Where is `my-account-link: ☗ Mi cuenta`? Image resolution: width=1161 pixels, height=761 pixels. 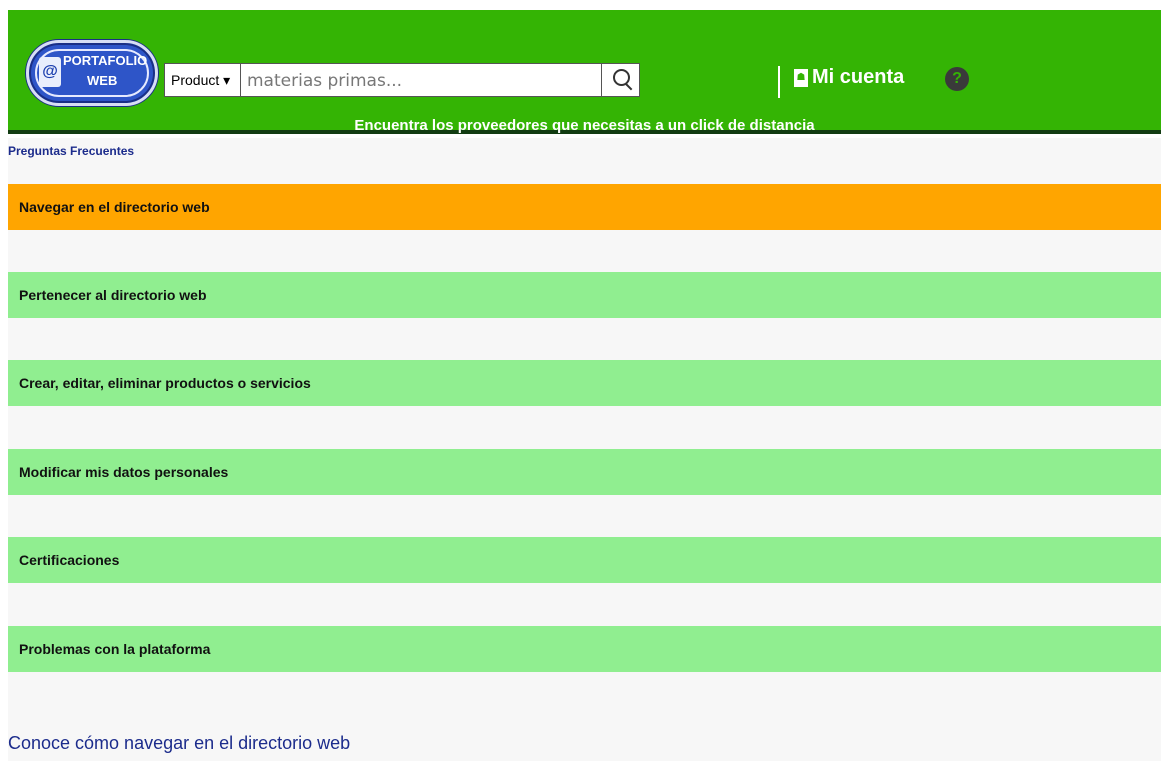
my-account-link: ☗ Mi cuenta is located at coordinates (849, 77).